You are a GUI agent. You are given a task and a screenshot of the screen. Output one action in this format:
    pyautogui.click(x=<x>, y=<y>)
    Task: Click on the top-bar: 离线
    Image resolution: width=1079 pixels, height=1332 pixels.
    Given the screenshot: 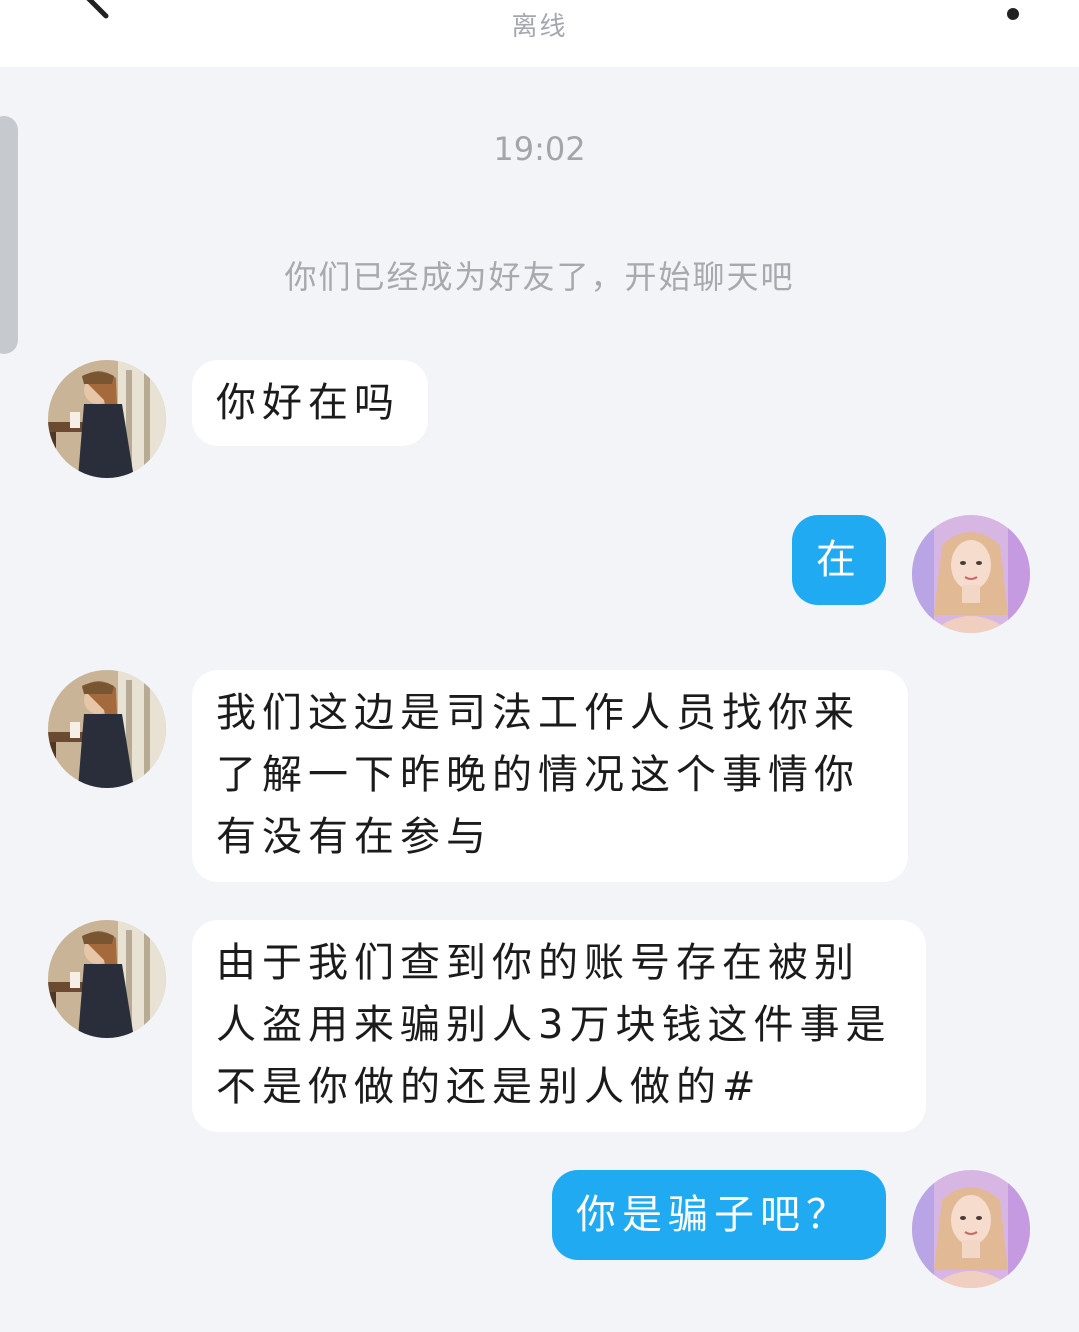 What is the action you would take?
    pyautogui.click(x=539, y=33)
    